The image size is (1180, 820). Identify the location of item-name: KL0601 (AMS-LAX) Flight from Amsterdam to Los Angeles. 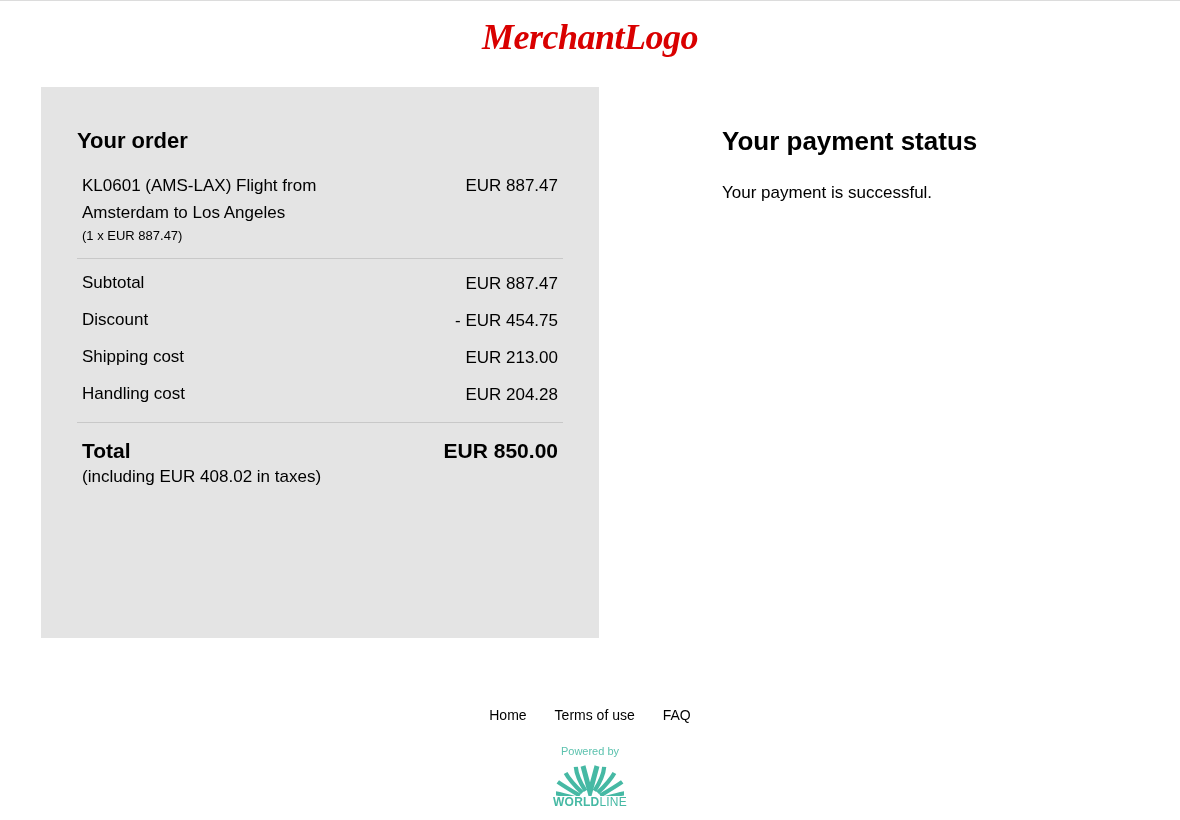
(200, 199).